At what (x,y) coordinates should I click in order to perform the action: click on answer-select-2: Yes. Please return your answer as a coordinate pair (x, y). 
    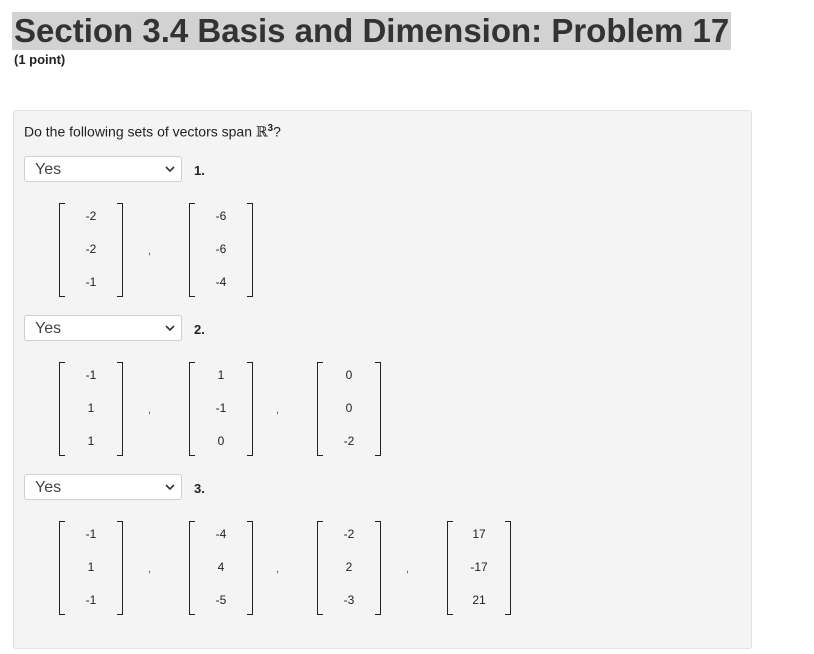
    Looking at the image, I should click on (103, 328).